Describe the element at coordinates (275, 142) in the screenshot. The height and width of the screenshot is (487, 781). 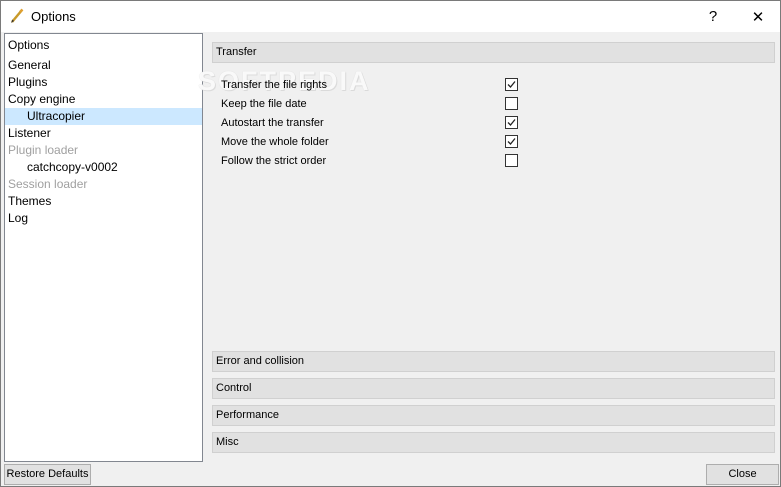
I see `move-whole-folder-label: Move the whole folder` at that location.